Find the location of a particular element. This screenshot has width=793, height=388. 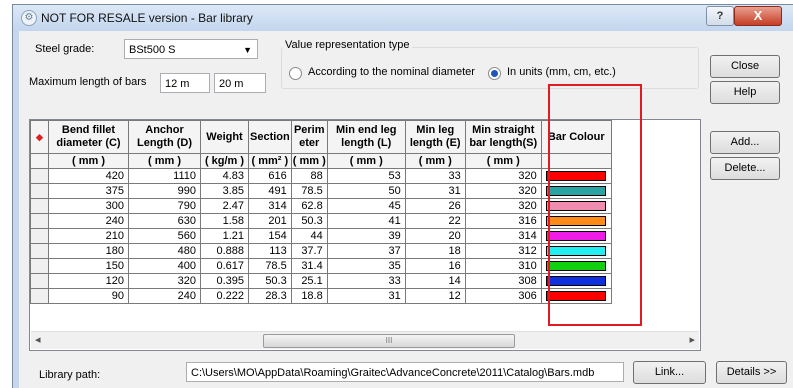

column-header: Min leg length (E) is located at coordinates (435, 137).